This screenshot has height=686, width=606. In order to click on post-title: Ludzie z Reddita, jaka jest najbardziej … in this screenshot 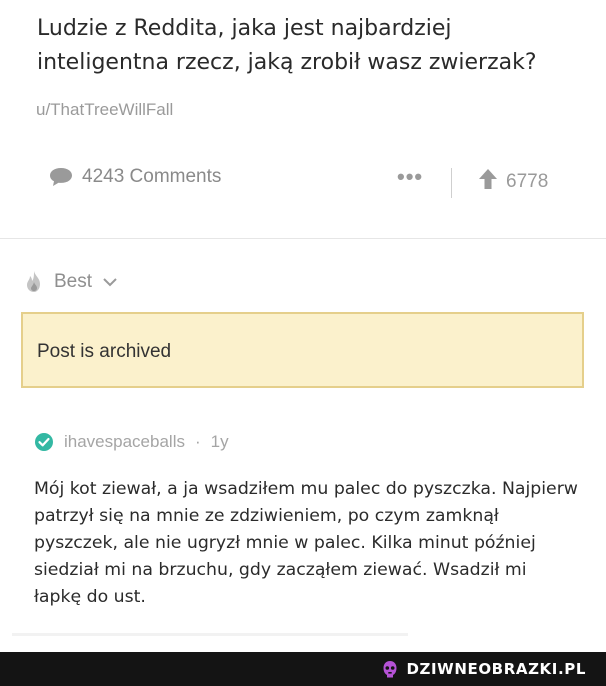, I will do `click(287, 45)`.